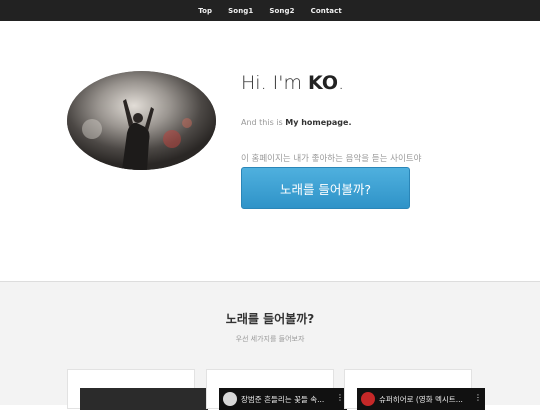 This screenshot has height=410, width=540. What do you see at coordinates (270, 339) in the screenshot?
I see `songs-section-subtitle: 우선 세가지를 들어보자` at bounding box center [270, 339].